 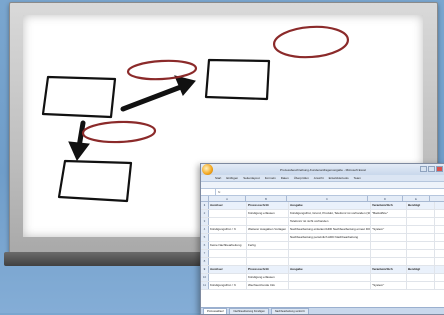 I want to click on cell: Telefonnr ist nicht vorhanden, so click(x=330, y=221).